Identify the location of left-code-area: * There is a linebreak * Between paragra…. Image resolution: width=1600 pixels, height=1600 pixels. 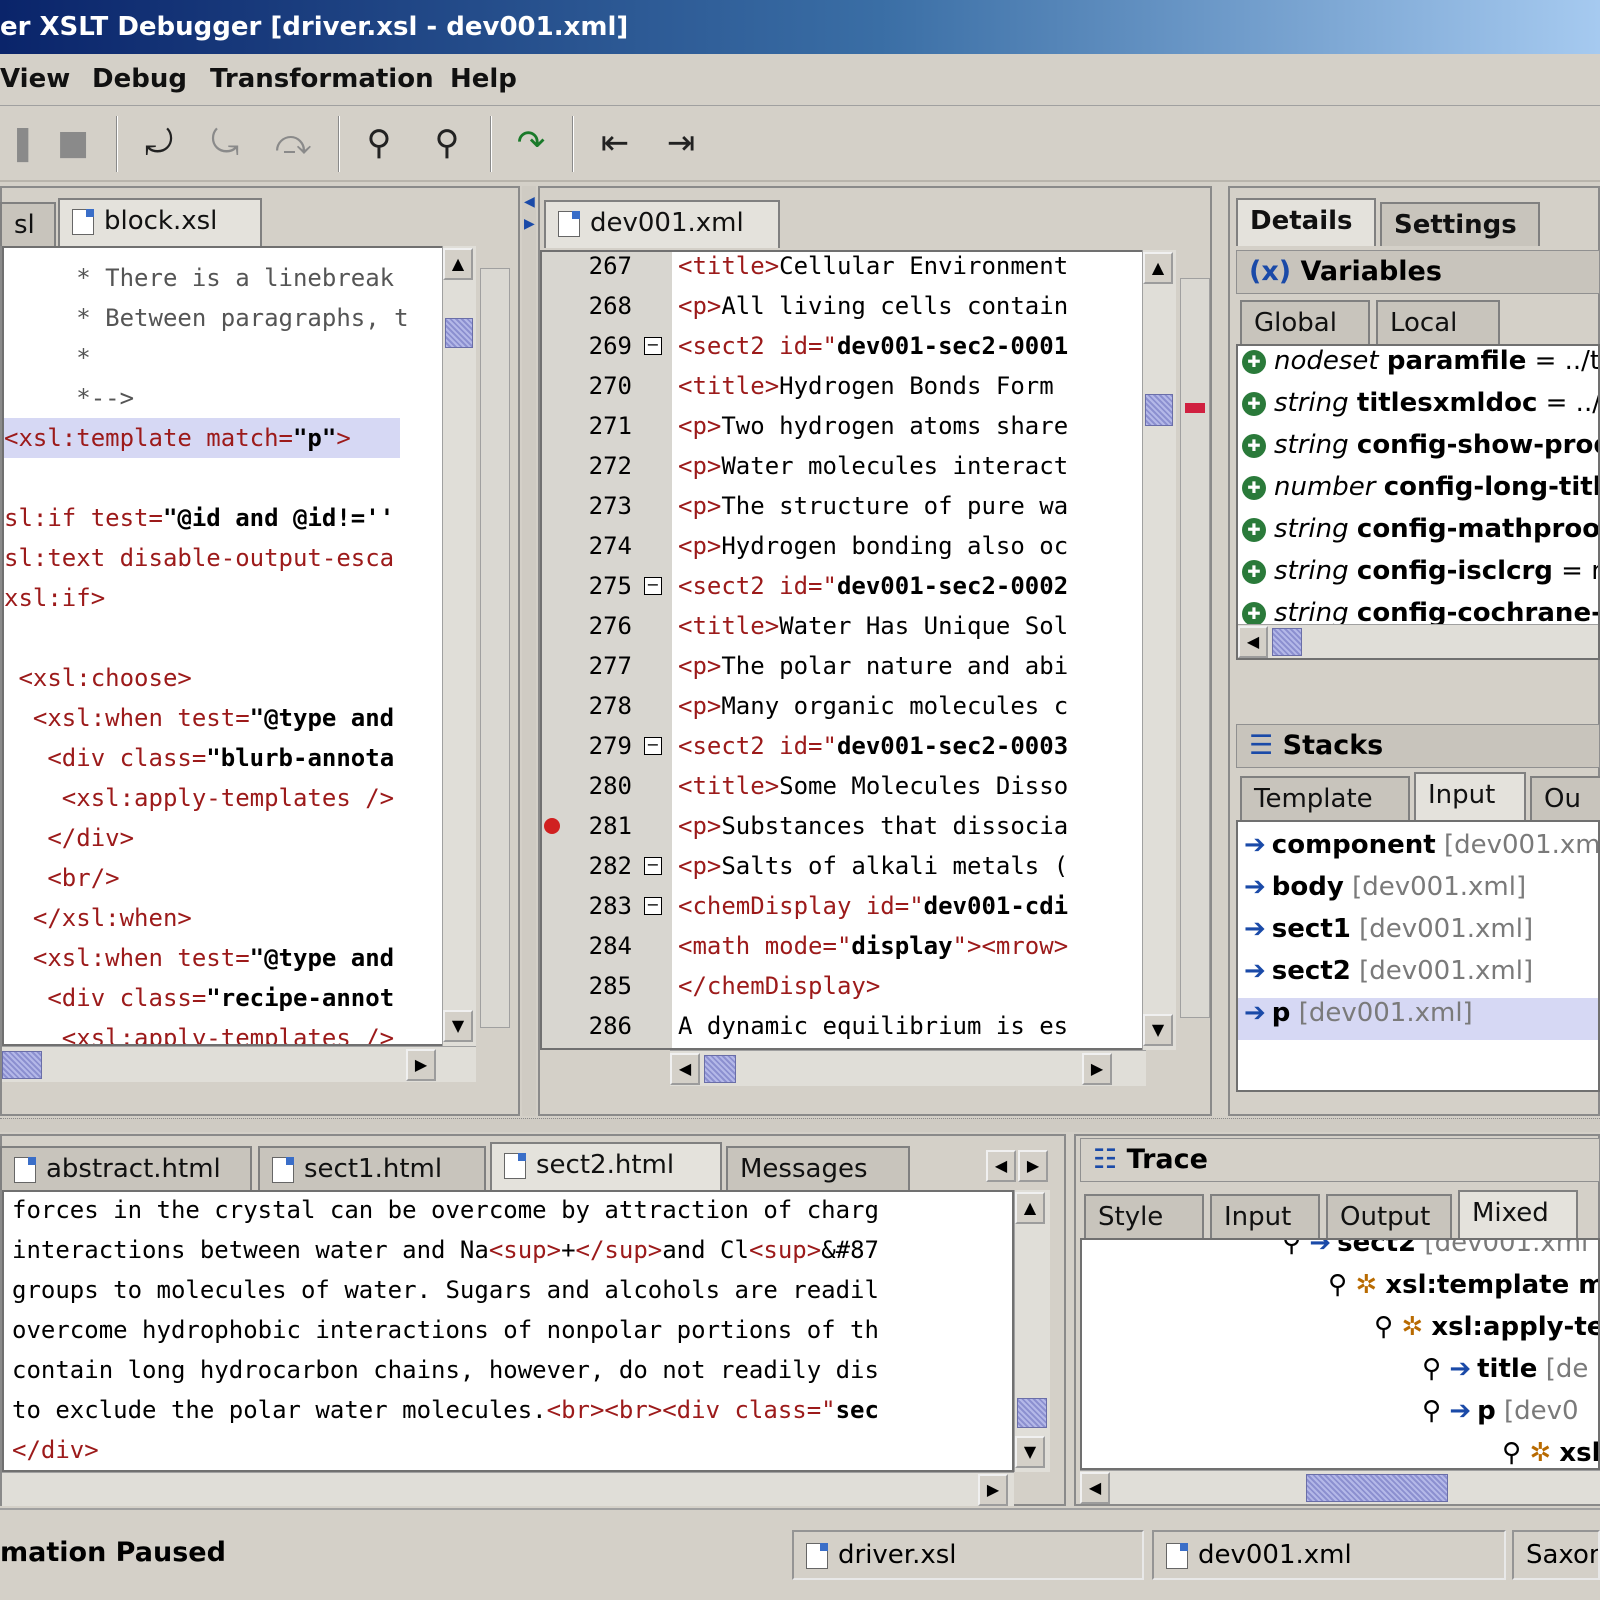
(239, 646).